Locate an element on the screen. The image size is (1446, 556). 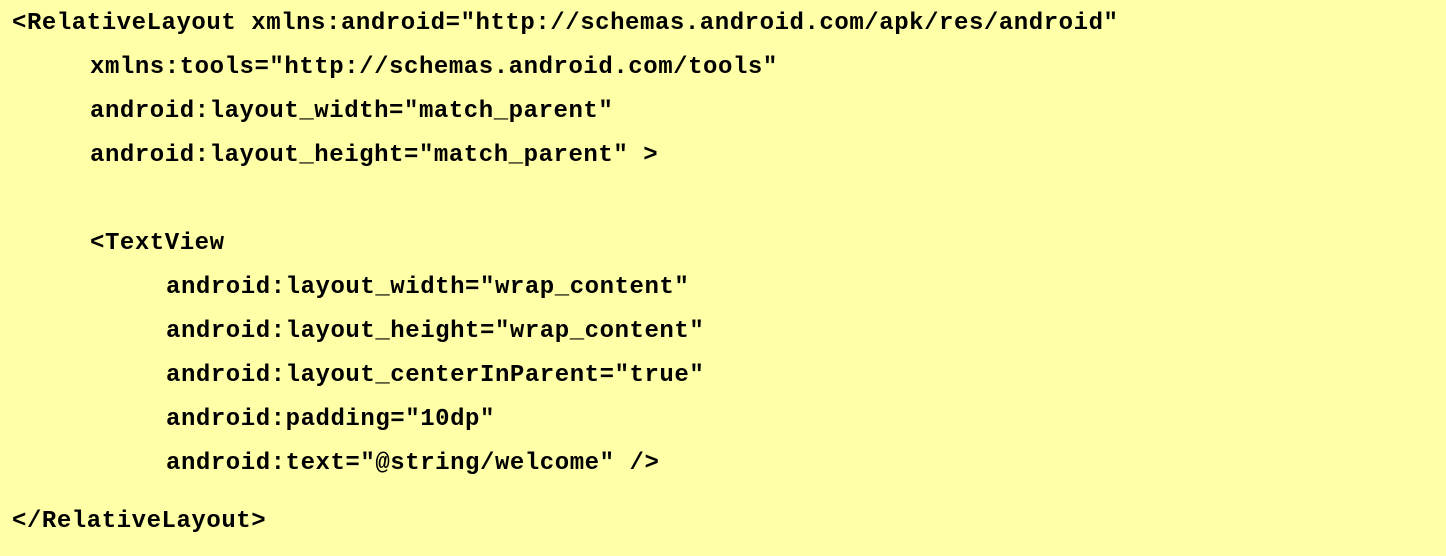
code-line-layout-width: android:layout_width="match_parent" is located at coordinates (352, 111).